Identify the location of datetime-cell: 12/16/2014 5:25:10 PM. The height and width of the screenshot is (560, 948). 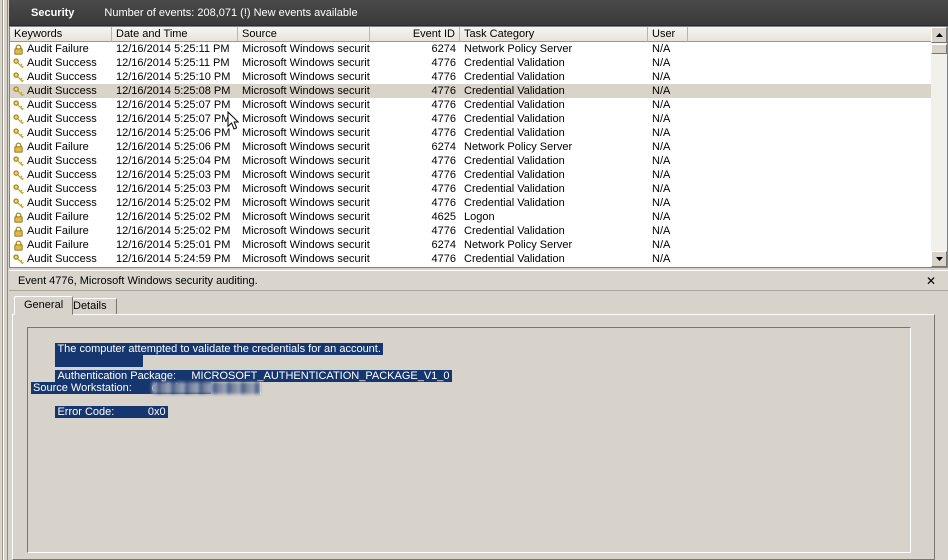
(173, 77).